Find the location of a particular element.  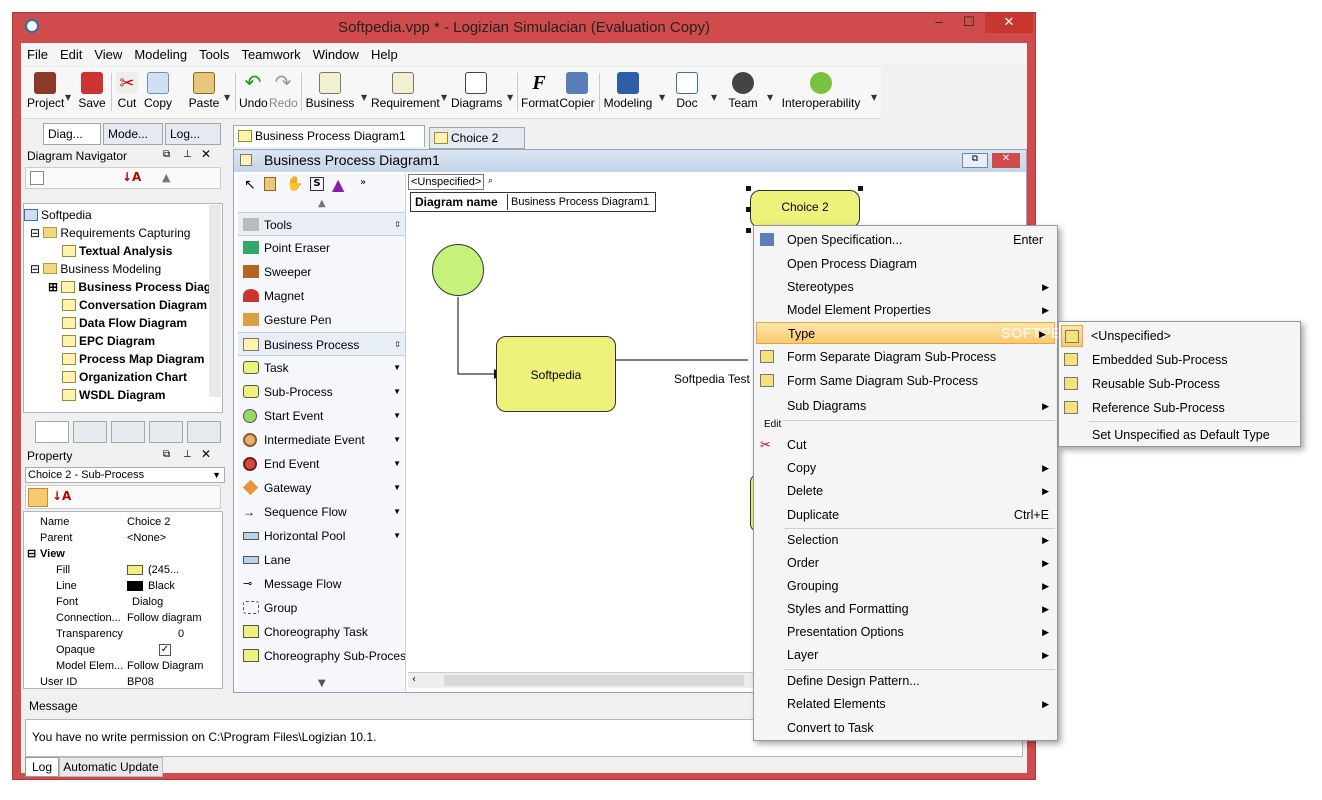

sweeper-s-icon: S is located at coordinates (317, 184).